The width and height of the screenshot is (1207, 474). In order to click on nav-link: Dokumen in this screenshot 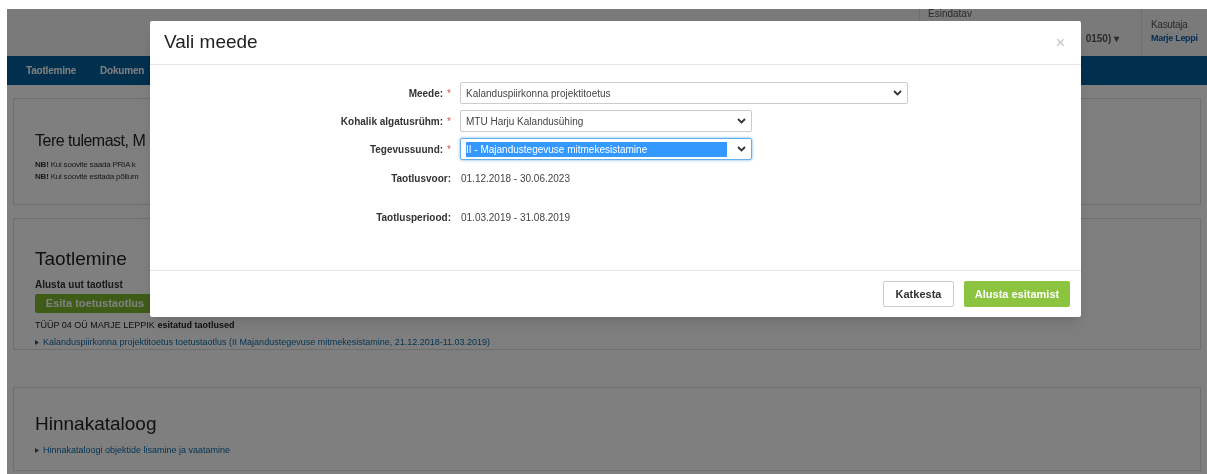, I will do `click(122, 70)`.